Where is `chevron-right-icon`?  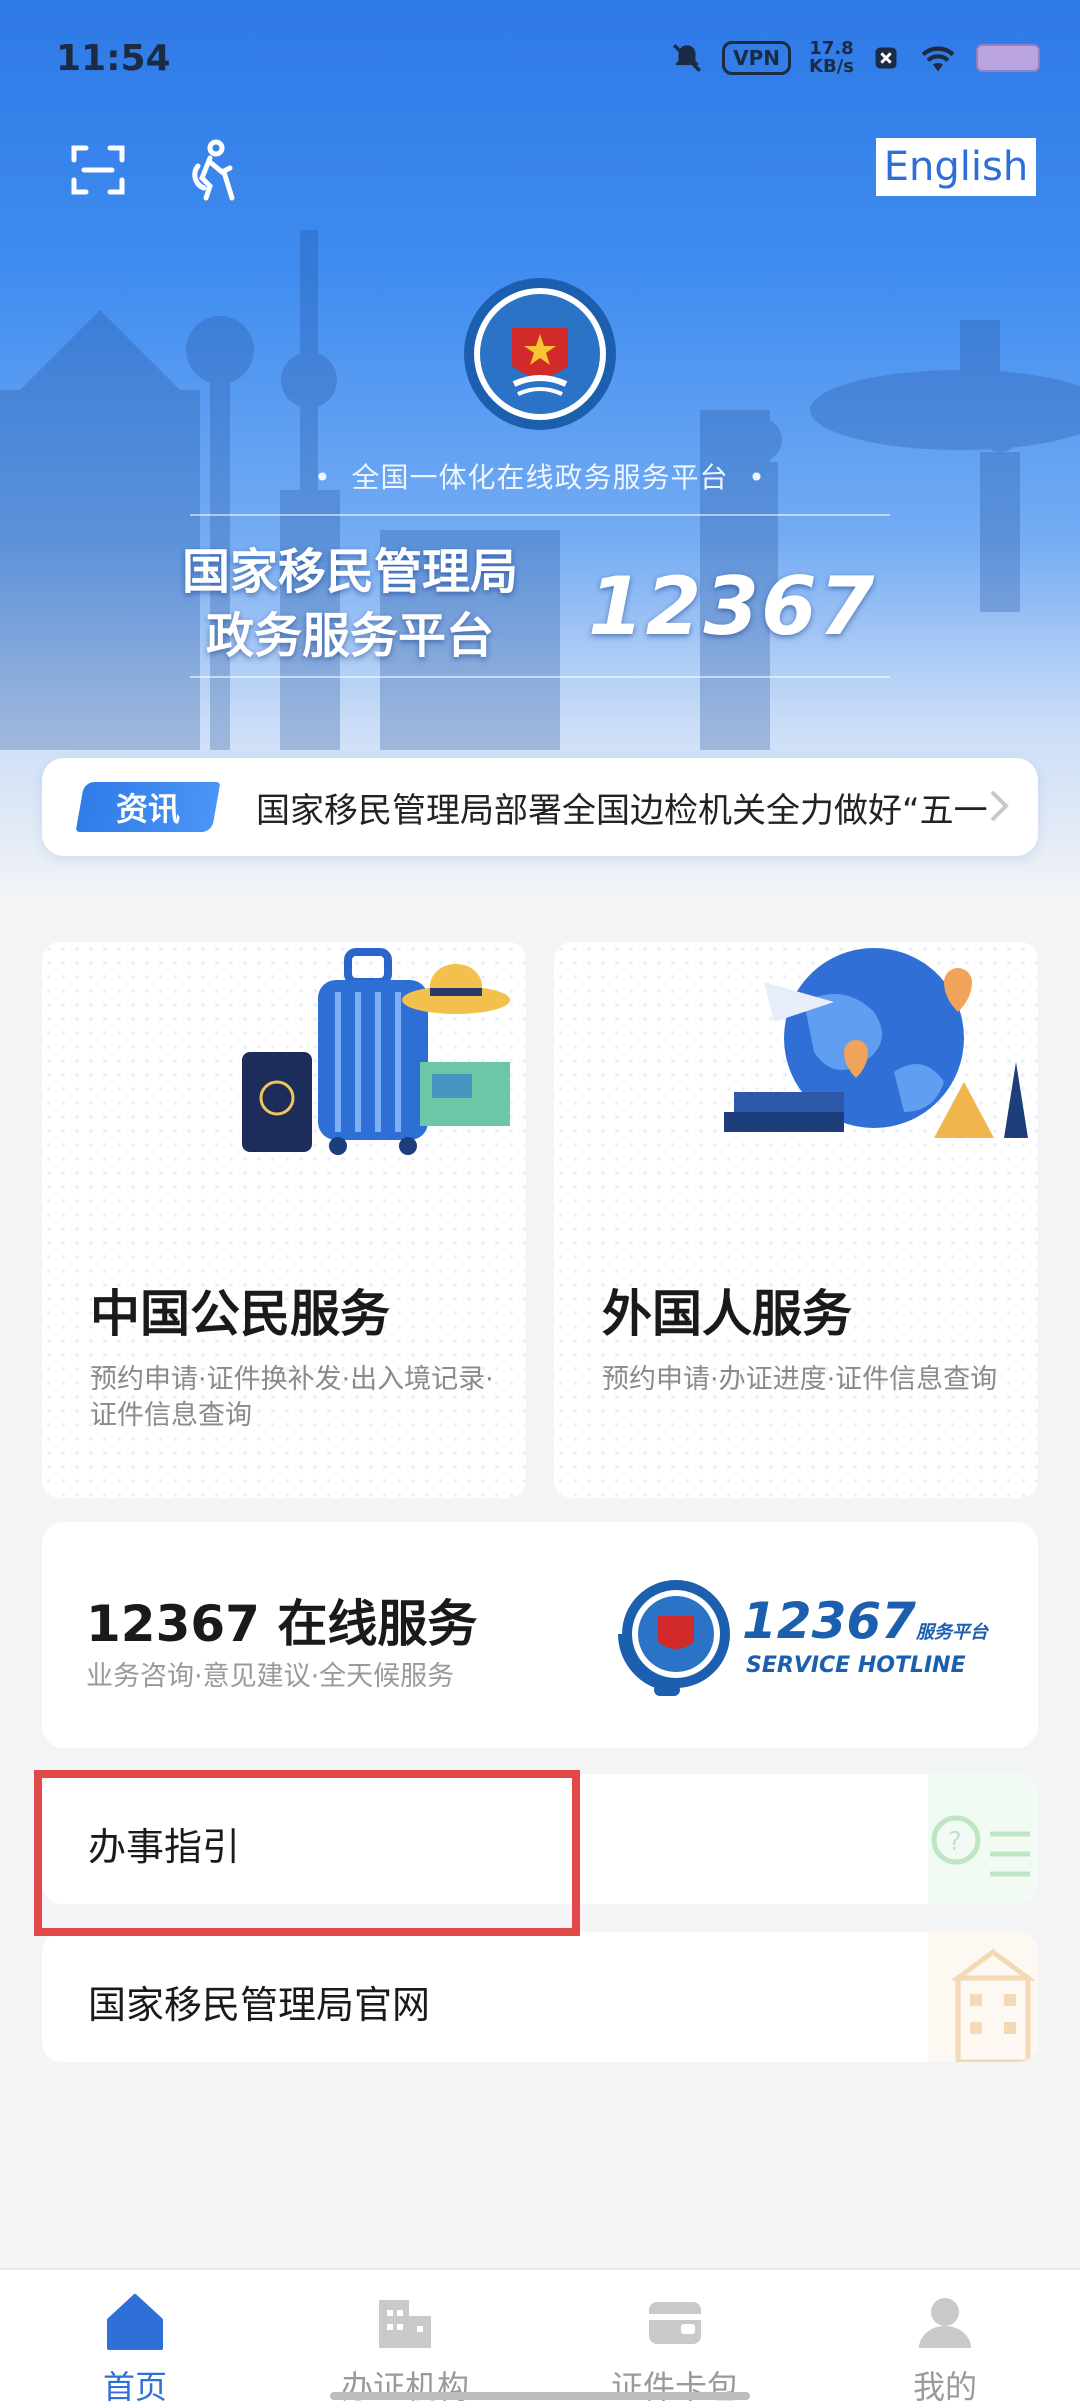 chevron-right-icon is located at coordinates (999, 806).